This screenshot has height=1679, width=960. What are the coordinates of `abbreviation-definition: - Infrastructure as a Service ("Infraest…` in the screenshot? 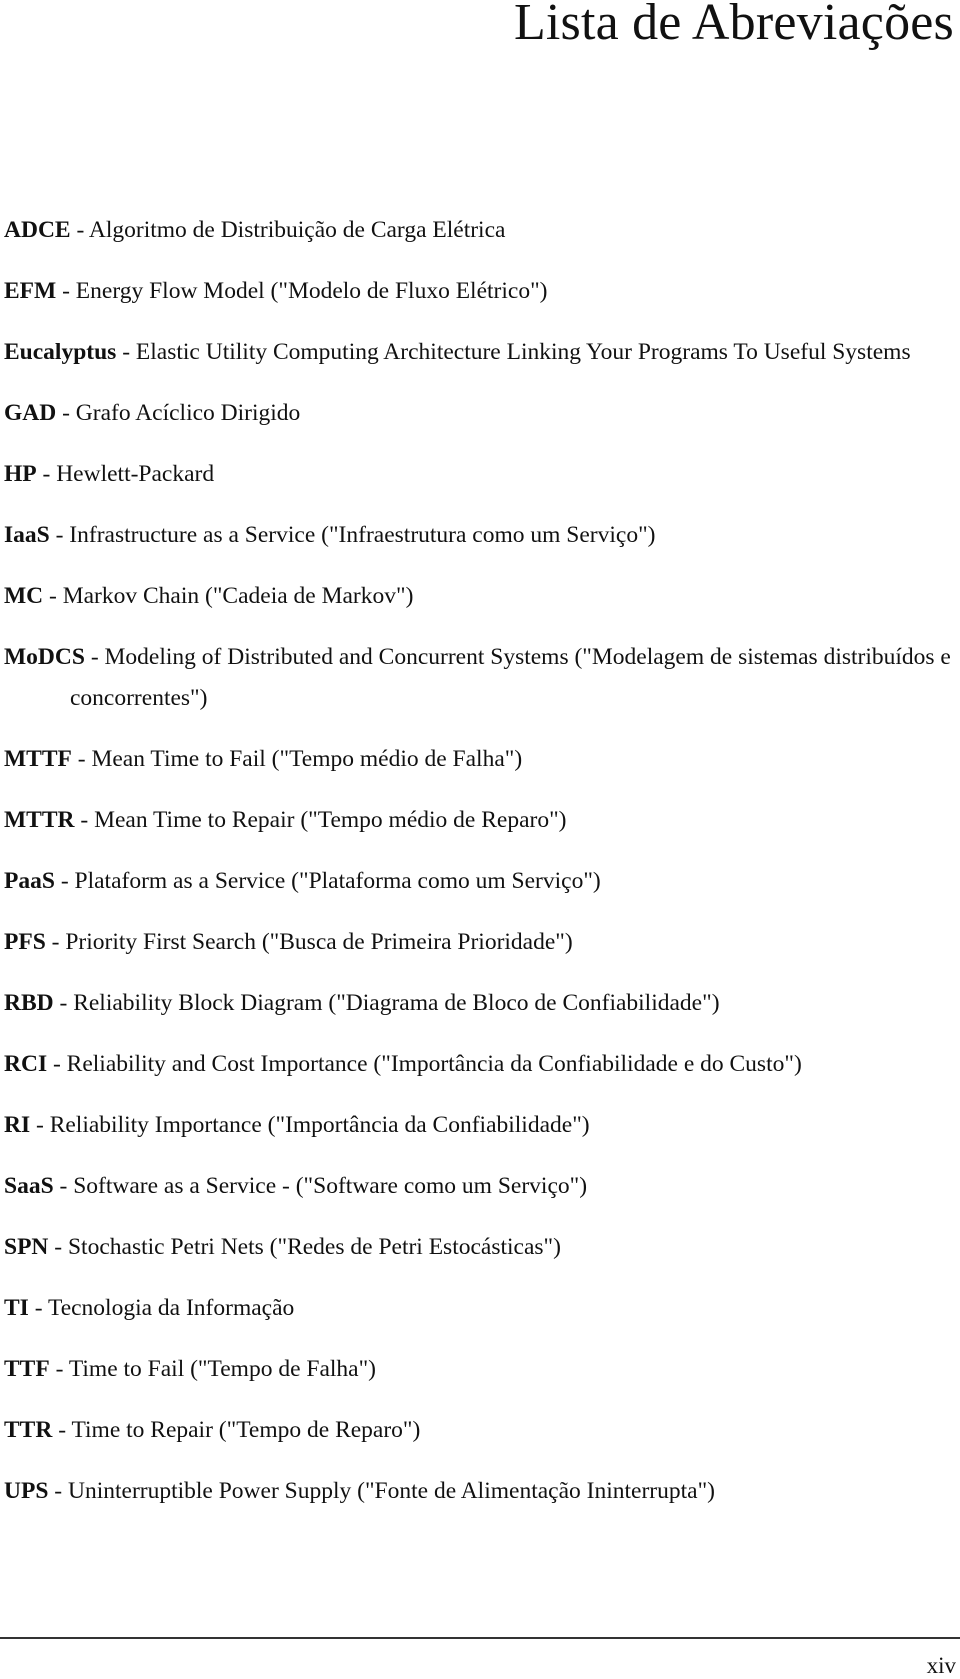 It's located at (352, 535).